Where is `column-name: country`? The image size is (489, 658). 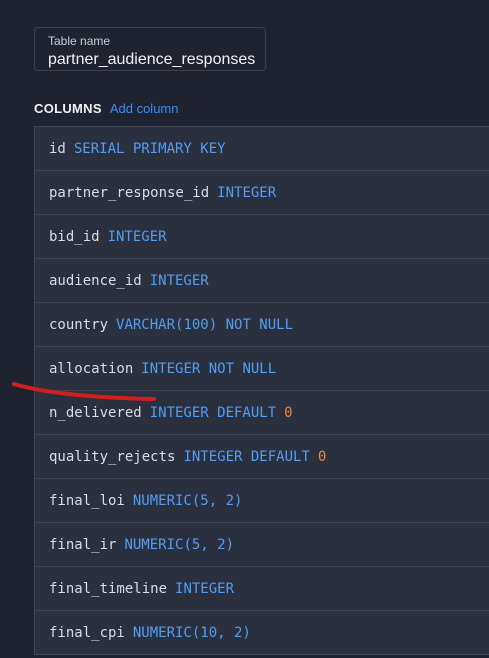
column-name: country is located at coordinates (79, 324).